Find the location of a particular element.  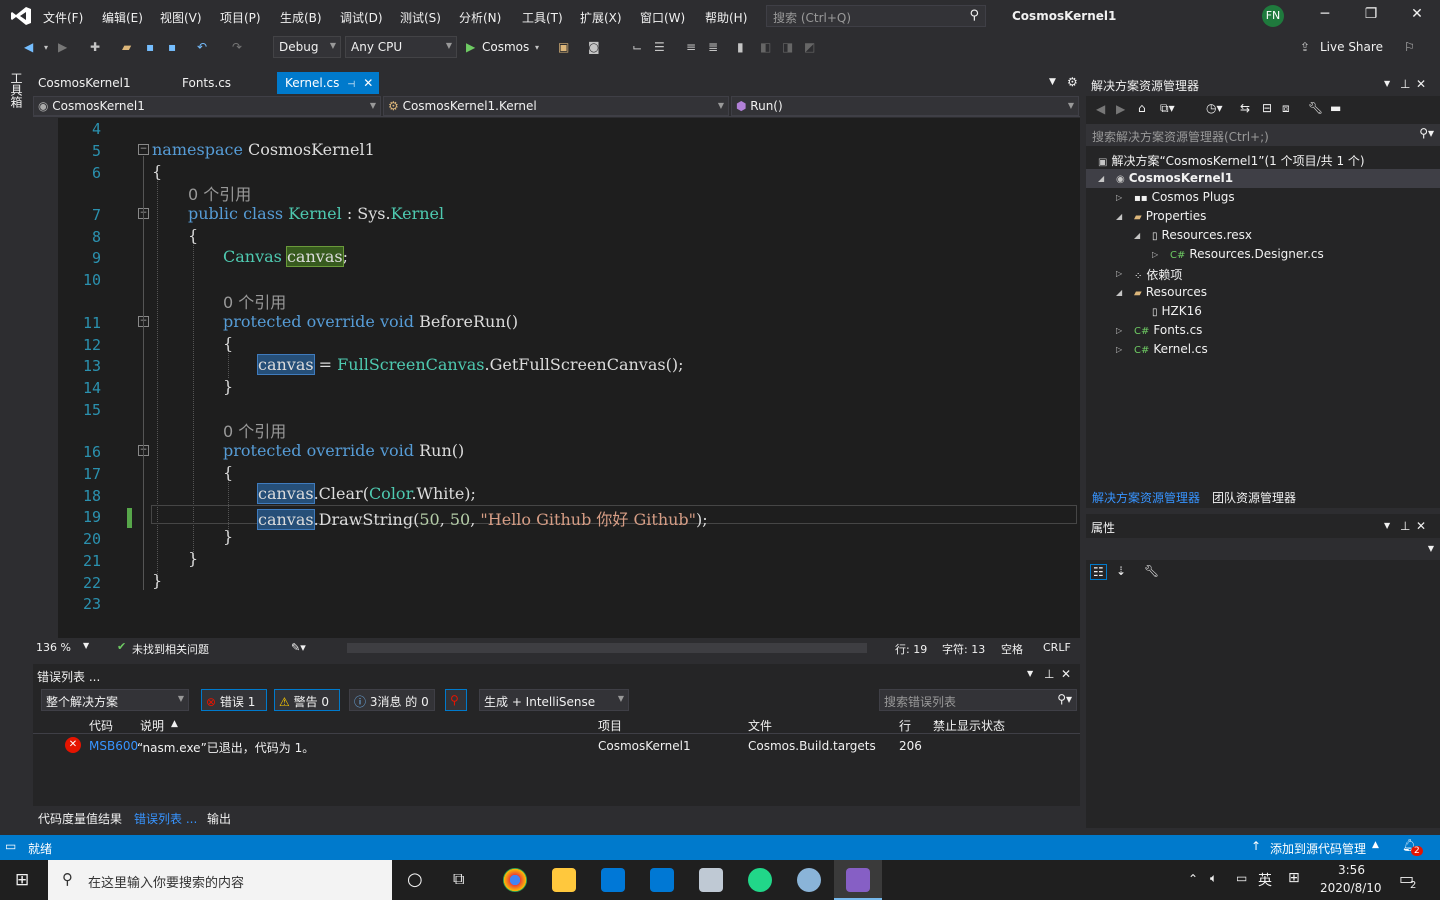

tree-item-dependencies: ⁘ 依赖项 is located at coordinates (1158, 274).